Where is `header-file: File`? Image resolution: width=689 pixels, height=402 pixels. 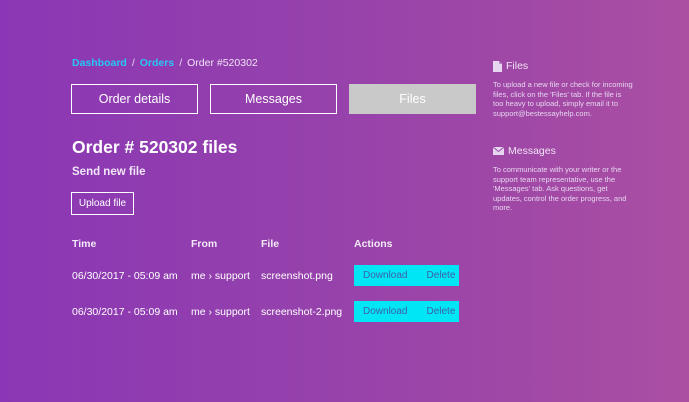
header-file: File is located at coordinates (270, 244).